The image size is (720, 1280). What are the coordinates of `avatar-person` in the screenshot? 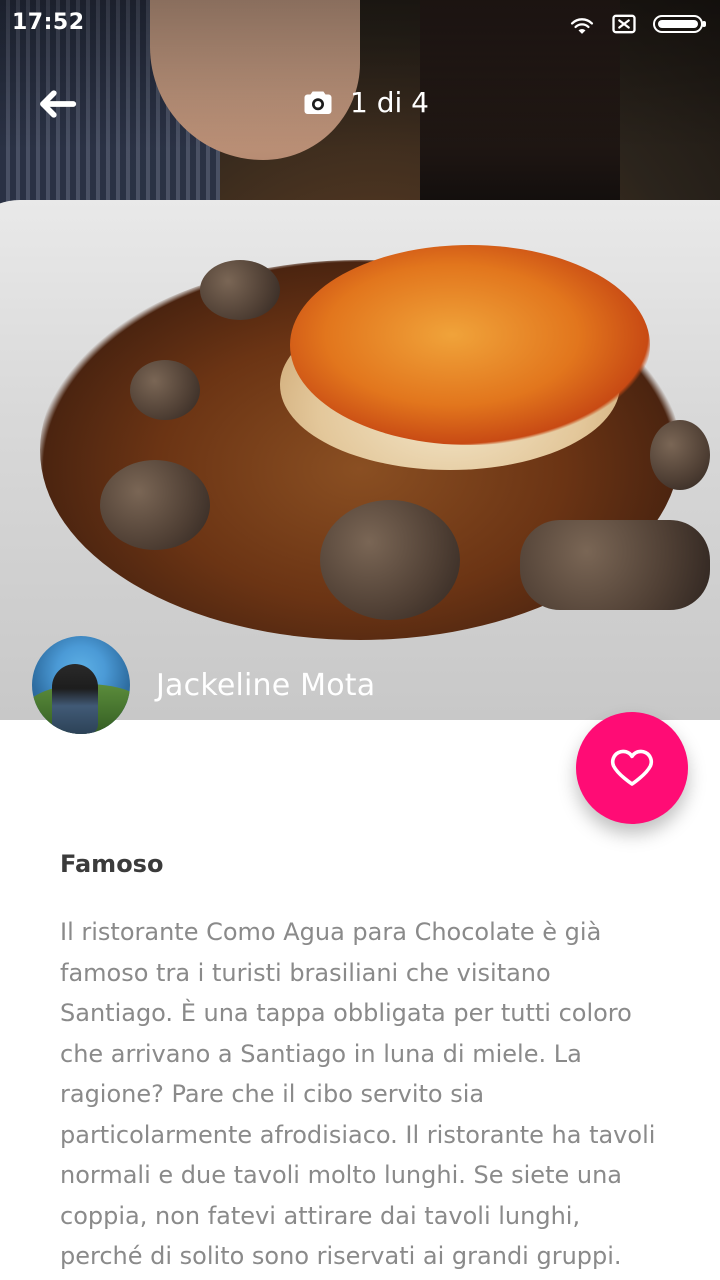 It's located at (75, 699).